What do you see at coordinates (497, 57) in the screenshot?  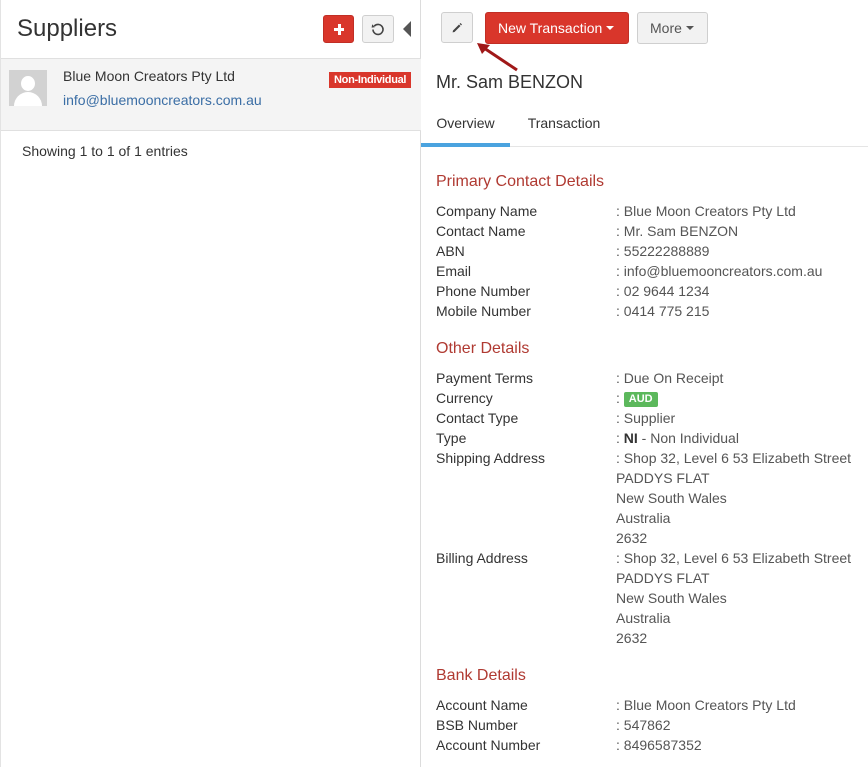 I see `annotation-arrow-icon` at bounding box center [497, 57].